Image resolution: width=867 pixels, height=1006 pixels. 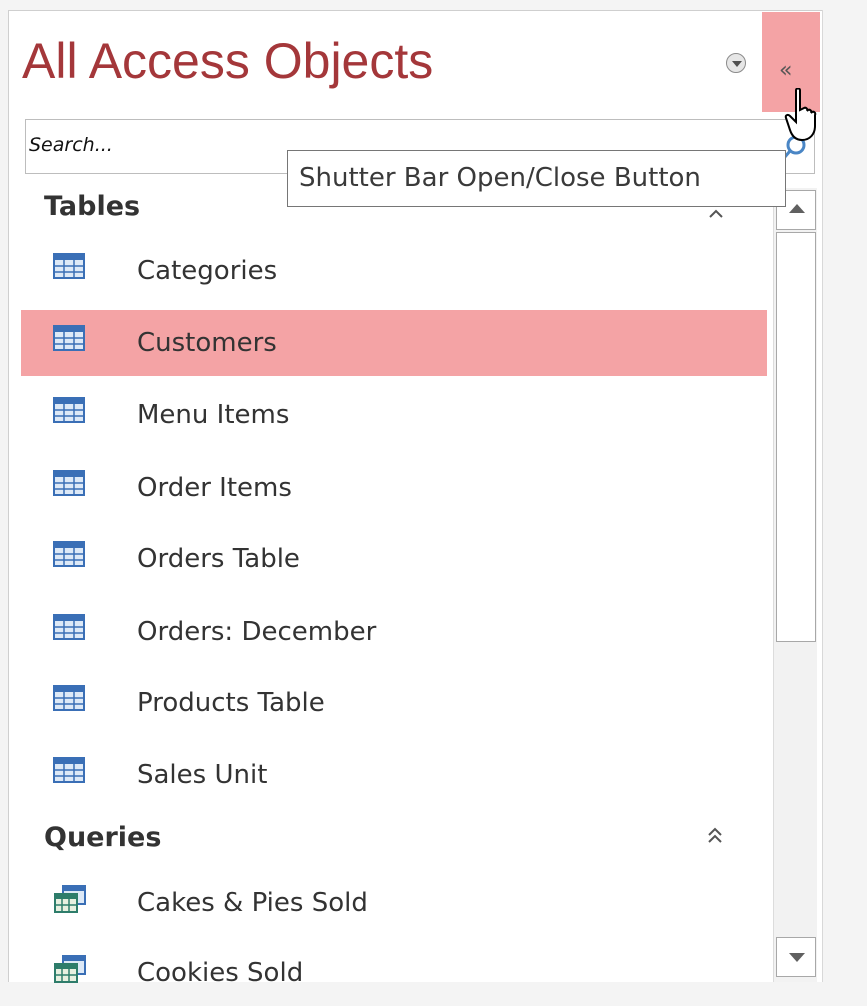 I want to click on list-item-label: Order Items, so click(x=214, y=488).